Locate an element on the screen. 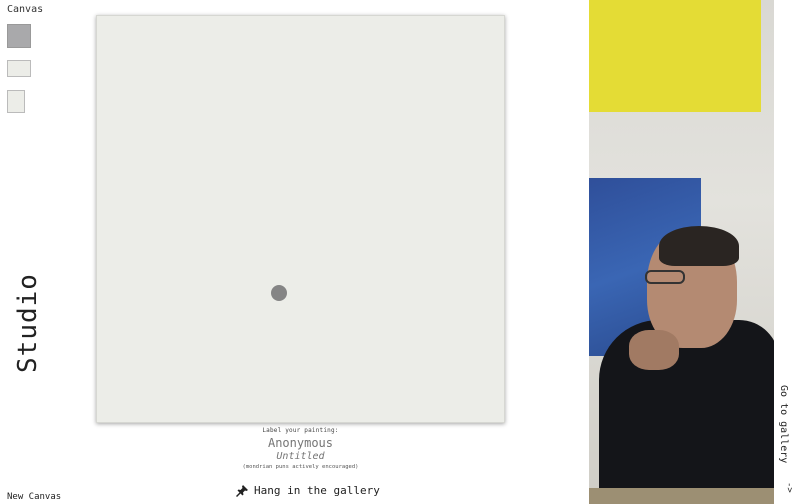  studio-title: Studio is located at coordinates (28, 323).